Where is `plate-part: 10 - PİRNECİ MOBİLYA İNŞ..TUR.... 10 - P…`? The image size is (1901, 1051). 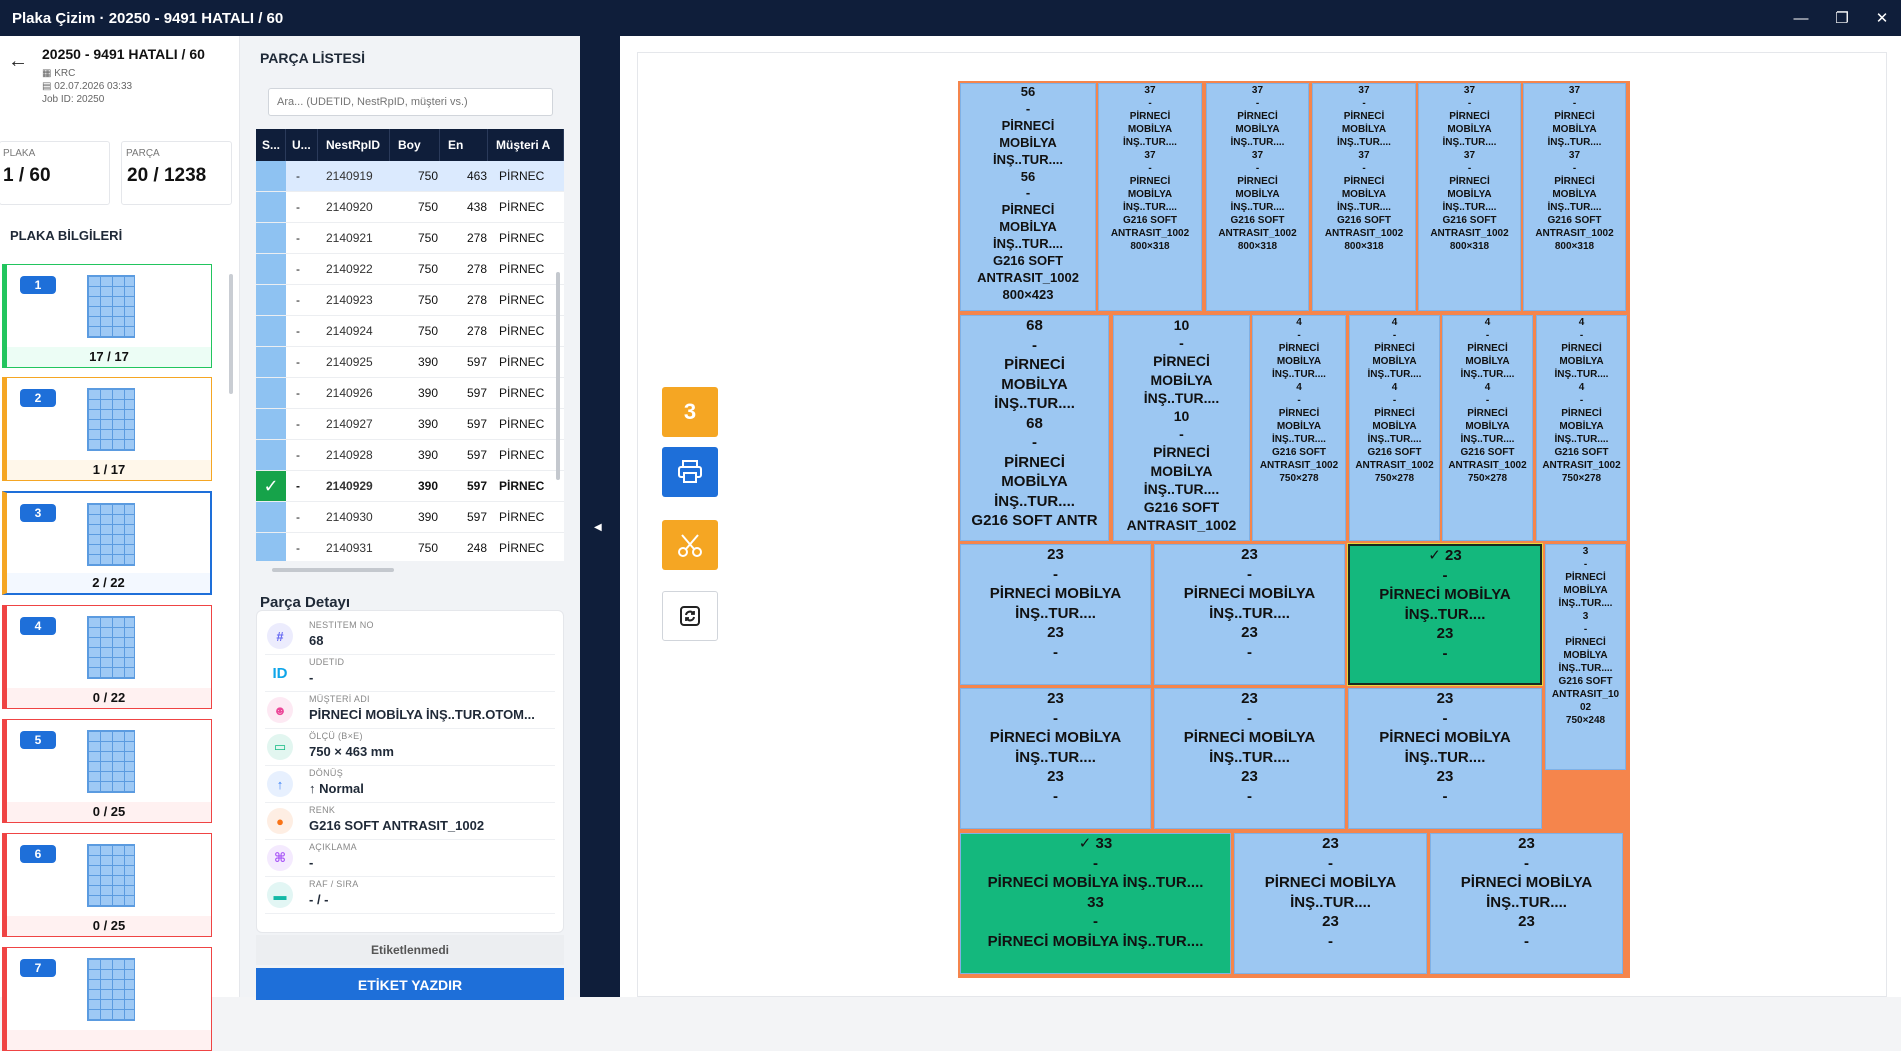
plate-part: 10 - PİRNECİ MOBİLYA İNŞ..TUR.... 10 - P… is located at coordinates (1181, 428).